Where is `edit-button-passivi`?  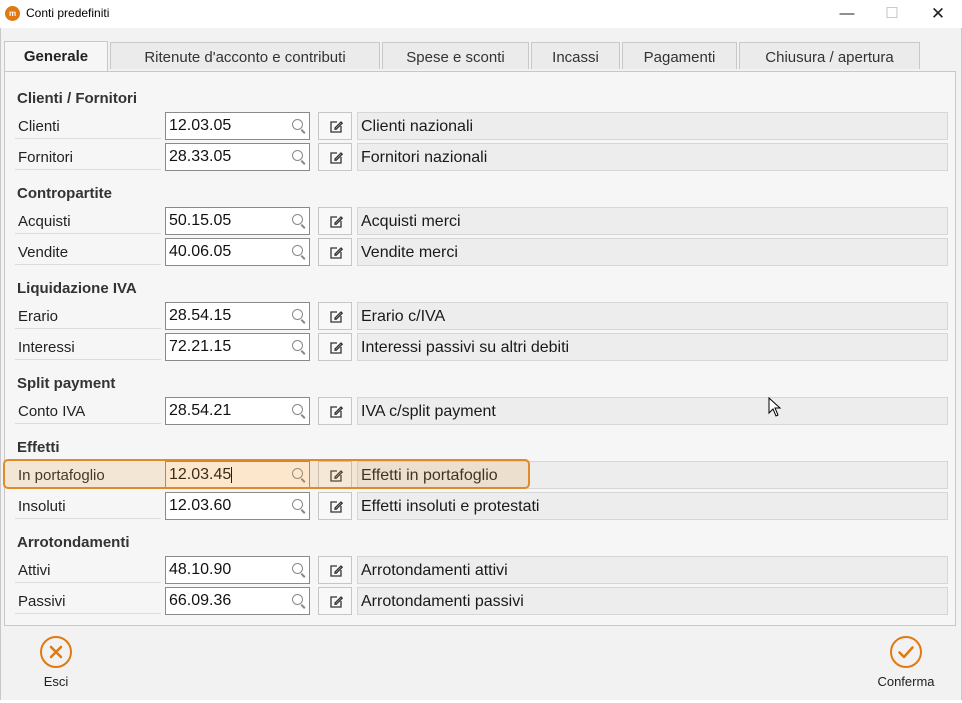
edit-button-passivi is located at coordinates (335, 601).